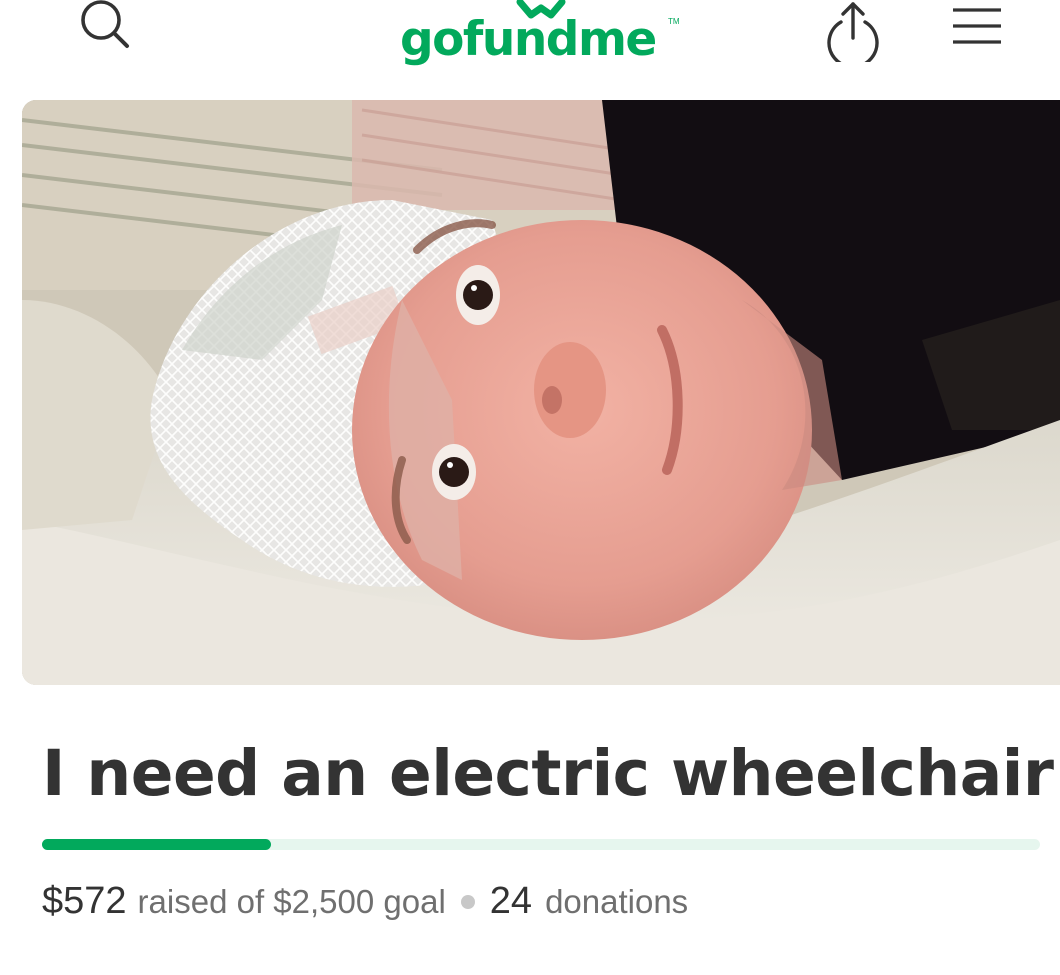 Image resolution: width=1060 pixels, height=975 pixels. I want to click on menu-button, so click(977, 26).